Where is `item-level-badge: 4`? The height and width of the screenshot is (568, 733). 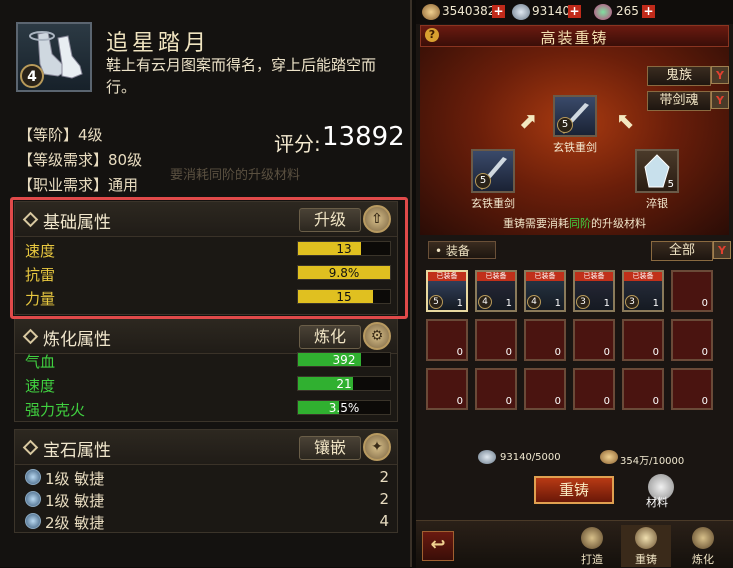 item-level-badge: 4 is located at coordinates (32, 76).